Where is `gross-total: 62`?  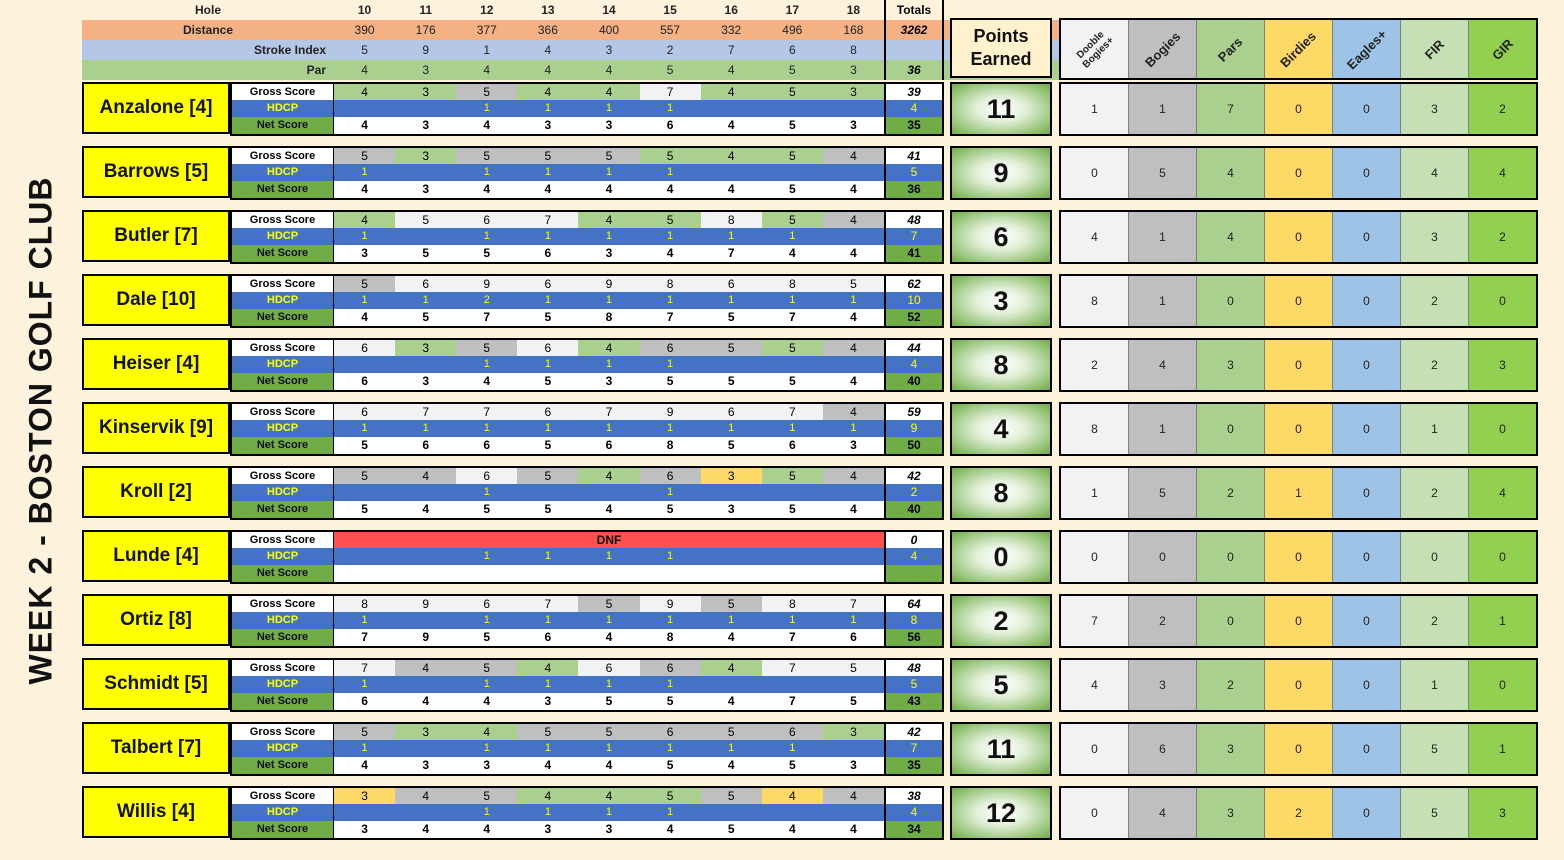 gross-total: 62 is located at coordinates (914, 284).